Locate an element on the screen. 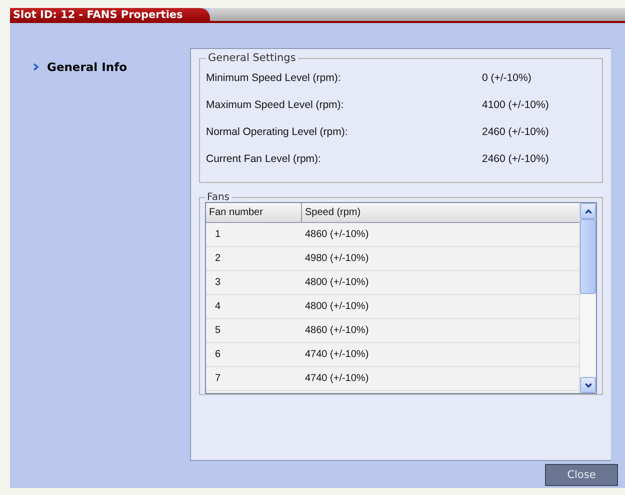  table-cell-text: 5 is located at coordinates (218, 330).